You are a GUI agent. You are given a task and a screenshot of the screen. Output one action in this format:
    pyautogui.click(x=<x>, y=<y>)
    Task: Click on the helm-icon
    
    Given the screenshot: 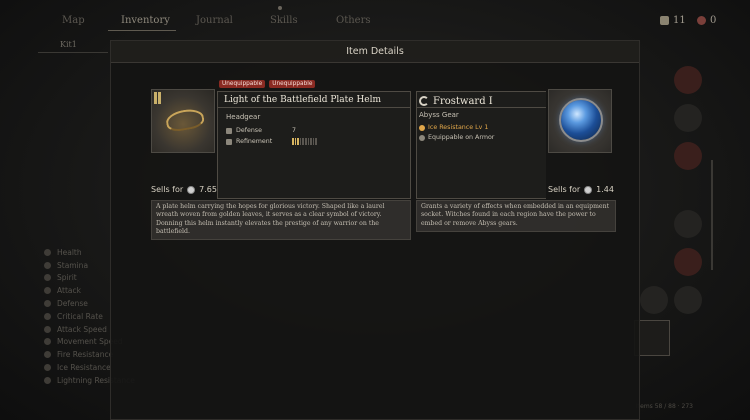 What is the action you would take?
    pyautogui.click(x=185, y=120)
    